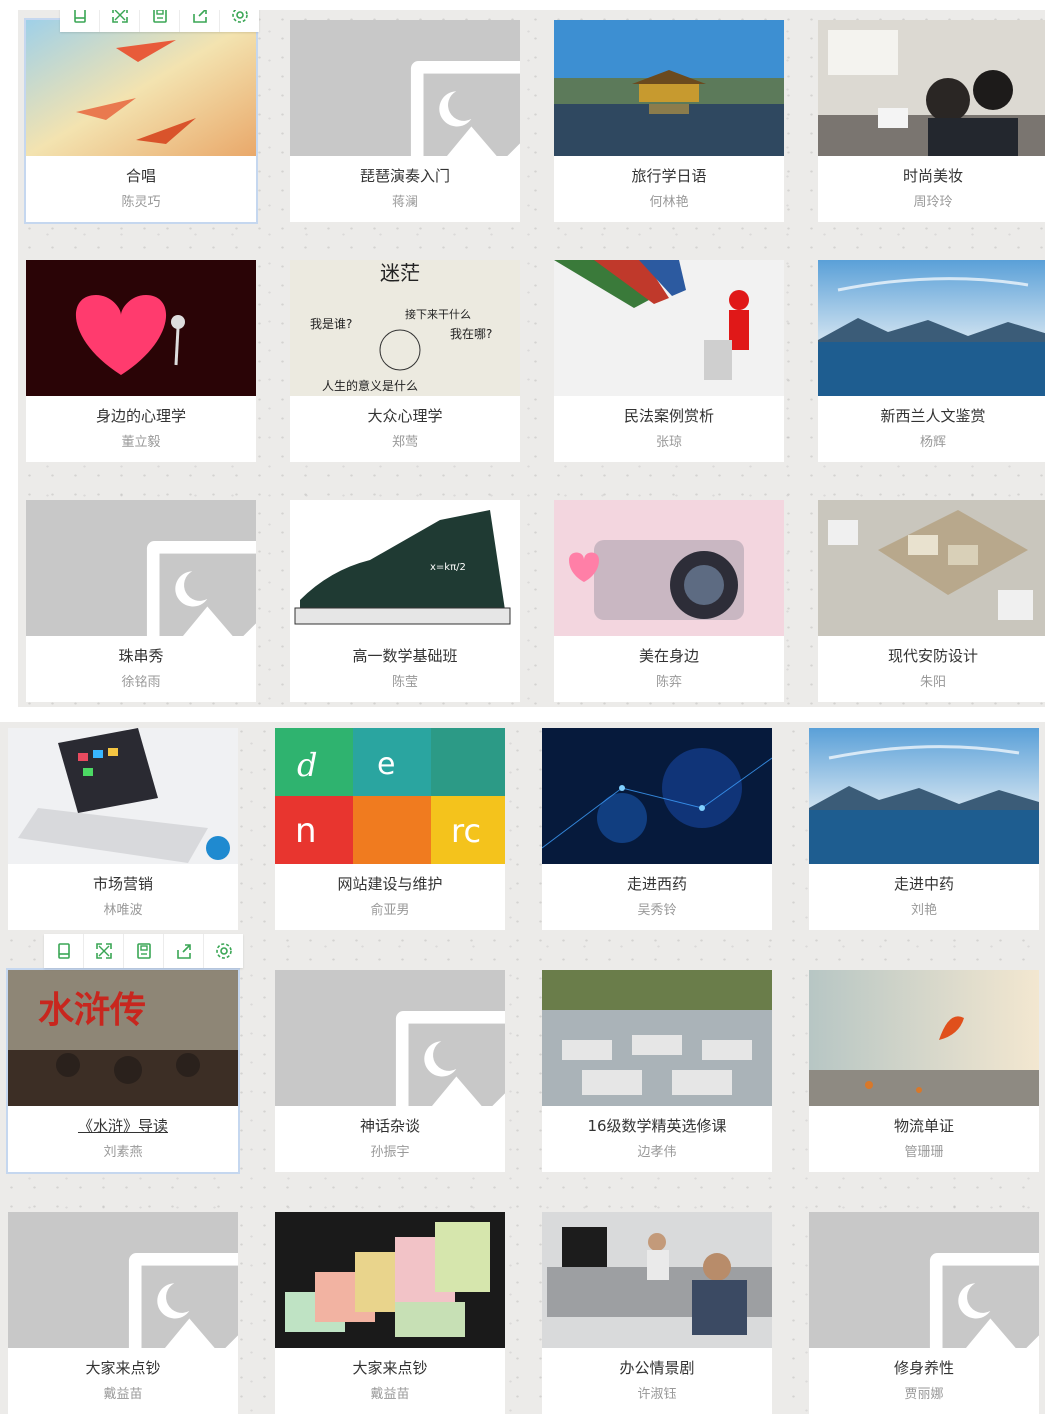  Describe the element at coordinates (390, 1125) in the screenshot. I see `course-title: 神话杂谈` at that location.